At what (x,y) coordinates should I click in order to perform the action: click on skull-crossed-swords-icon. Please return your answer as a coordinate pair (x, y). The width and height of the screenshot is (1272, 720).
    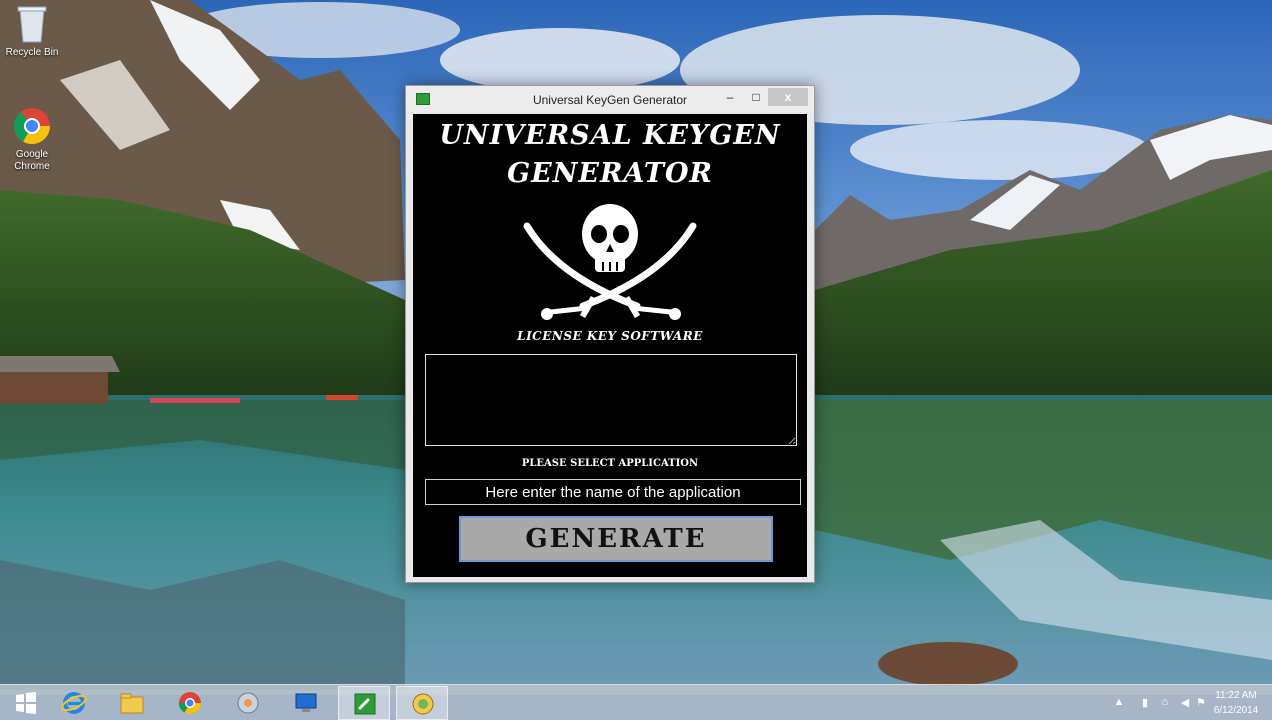
    Looking at the image, I should click on (610, 261).